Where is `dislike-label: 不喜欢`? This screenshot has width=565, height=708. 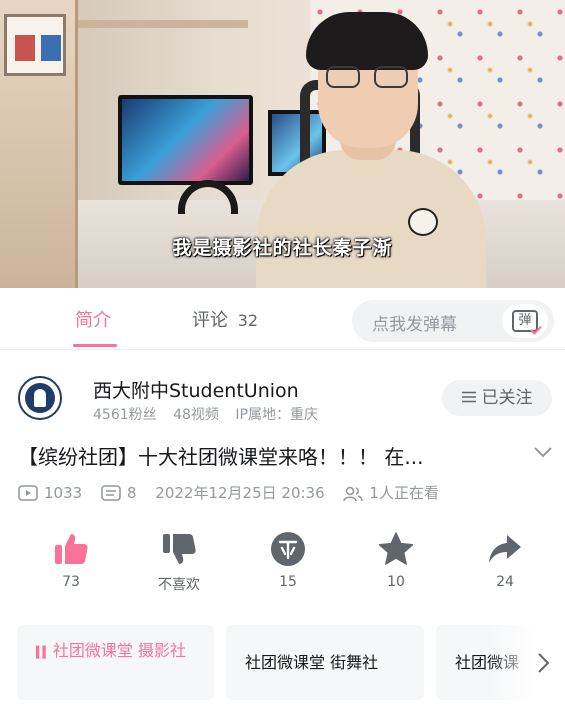
dislike-label: 不喜欢 is located at coordinates (179, 585).